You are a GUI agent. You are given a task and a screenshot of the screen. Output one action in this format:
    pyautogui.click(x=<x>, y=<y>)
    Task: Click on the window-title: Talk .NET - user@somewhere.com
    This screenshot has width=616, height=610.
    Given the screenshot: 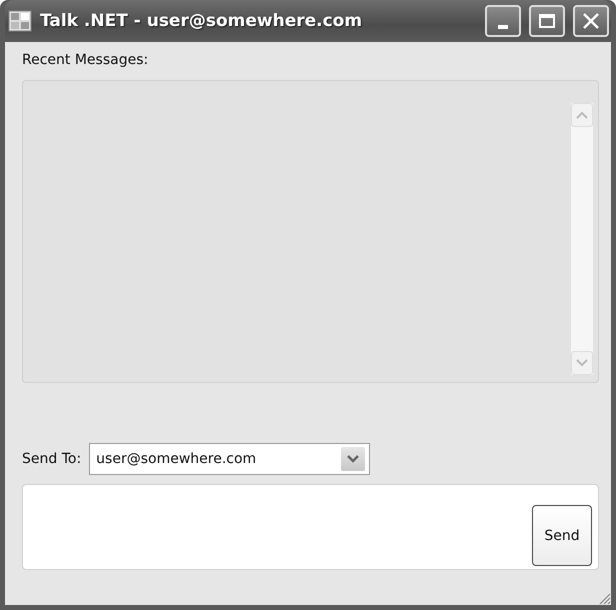 What is the action you would take?
    pyautogui.click(x=202, y=21)
    